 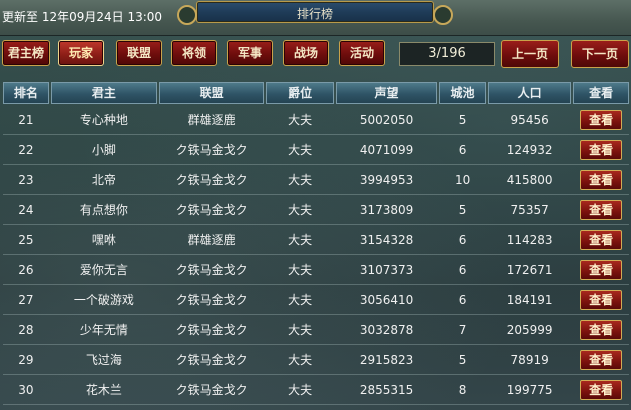 I want to click on cell-prestige: 3154328, so click(x=386, y=239).